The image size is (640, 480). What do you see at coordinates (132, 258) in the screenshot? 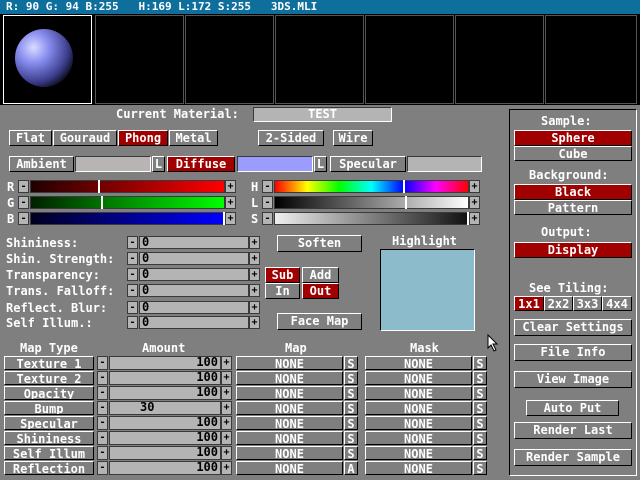
I see `shin-strength-decrease-button: -` at bounding box center [132, 258].